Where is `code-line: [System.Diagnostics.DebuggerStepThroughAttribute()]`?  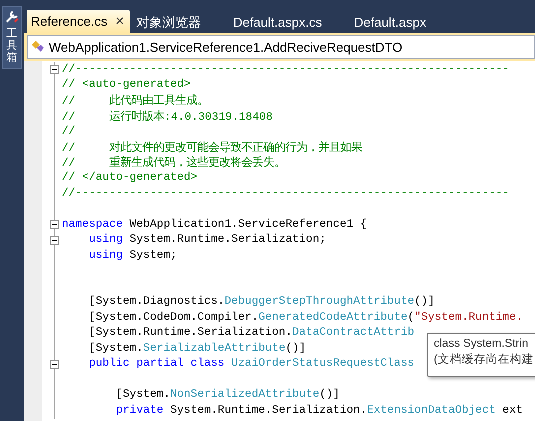 code-line: [System.Diagnostics.DebuggerStepThroughAttribute()] is located at coordinates (261, 302).